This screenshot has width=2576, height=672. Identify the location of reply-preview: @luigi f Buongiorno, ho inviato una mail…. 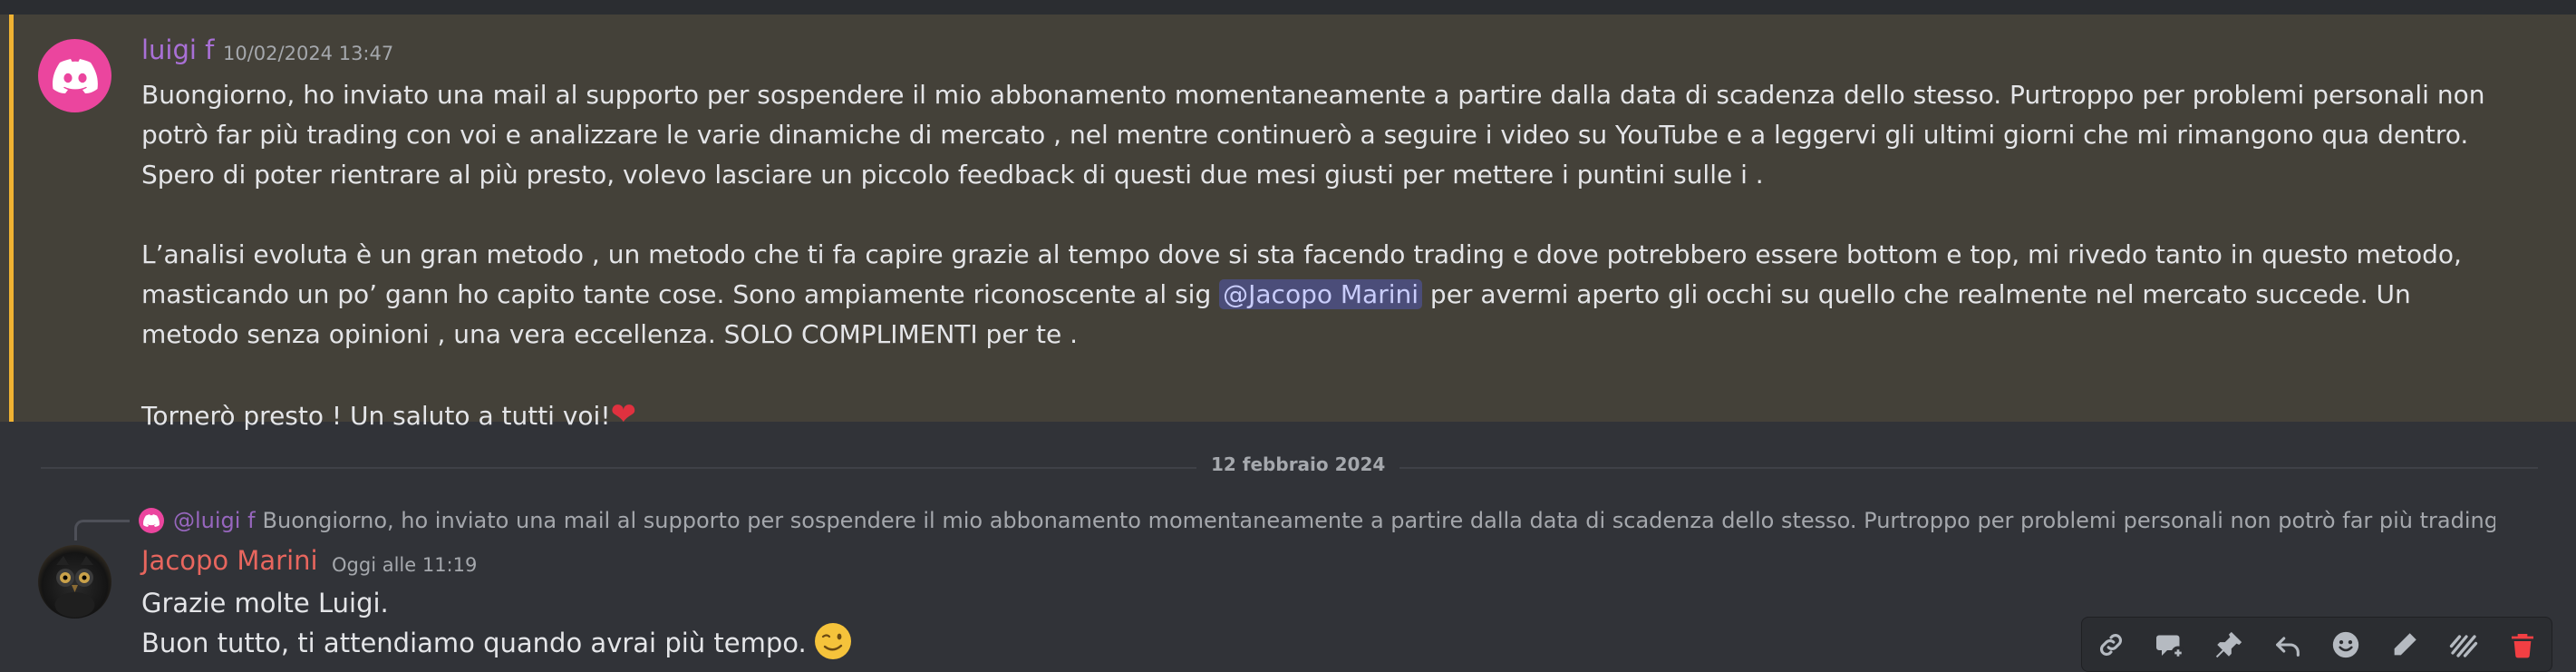
(1317, 520).